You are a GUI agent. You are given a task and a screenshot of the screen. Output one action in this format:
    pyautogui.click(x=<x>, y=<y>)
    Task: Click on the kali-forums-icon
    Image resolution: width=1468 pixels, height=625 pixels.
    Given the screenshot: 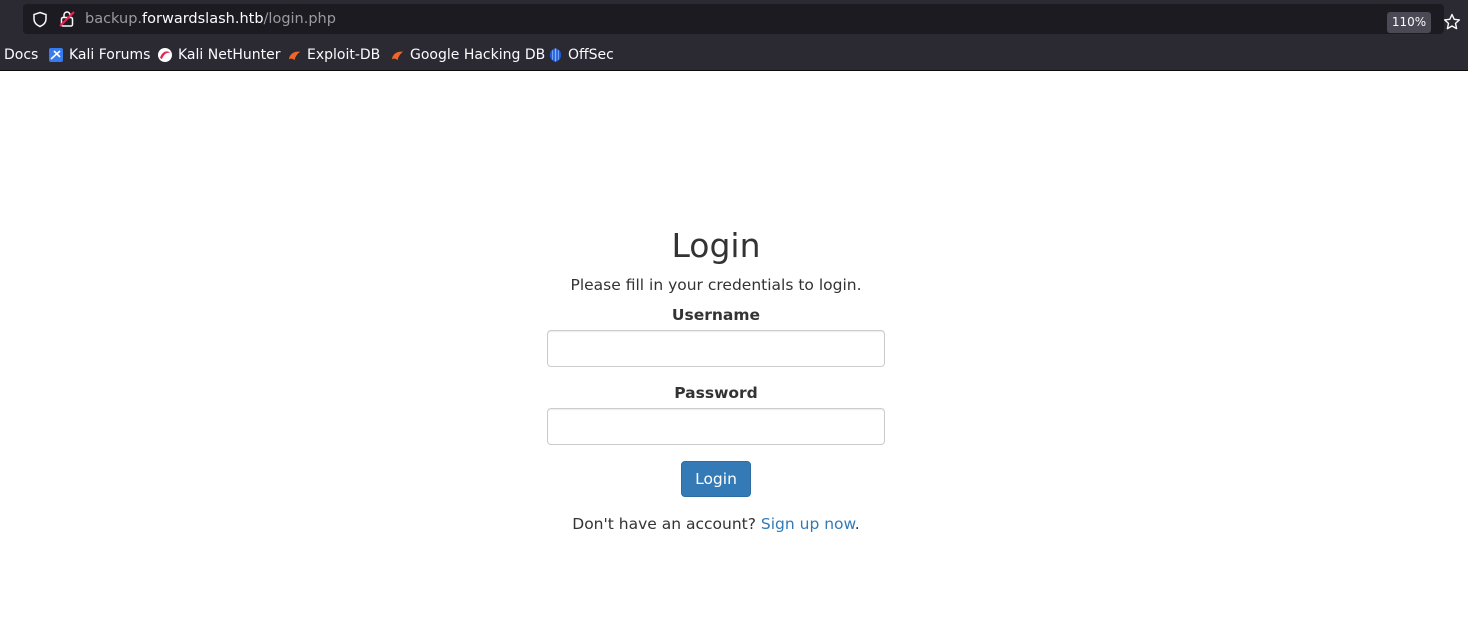 What is the action you would take?
    pyautogui.click(x=56, y=55)
    